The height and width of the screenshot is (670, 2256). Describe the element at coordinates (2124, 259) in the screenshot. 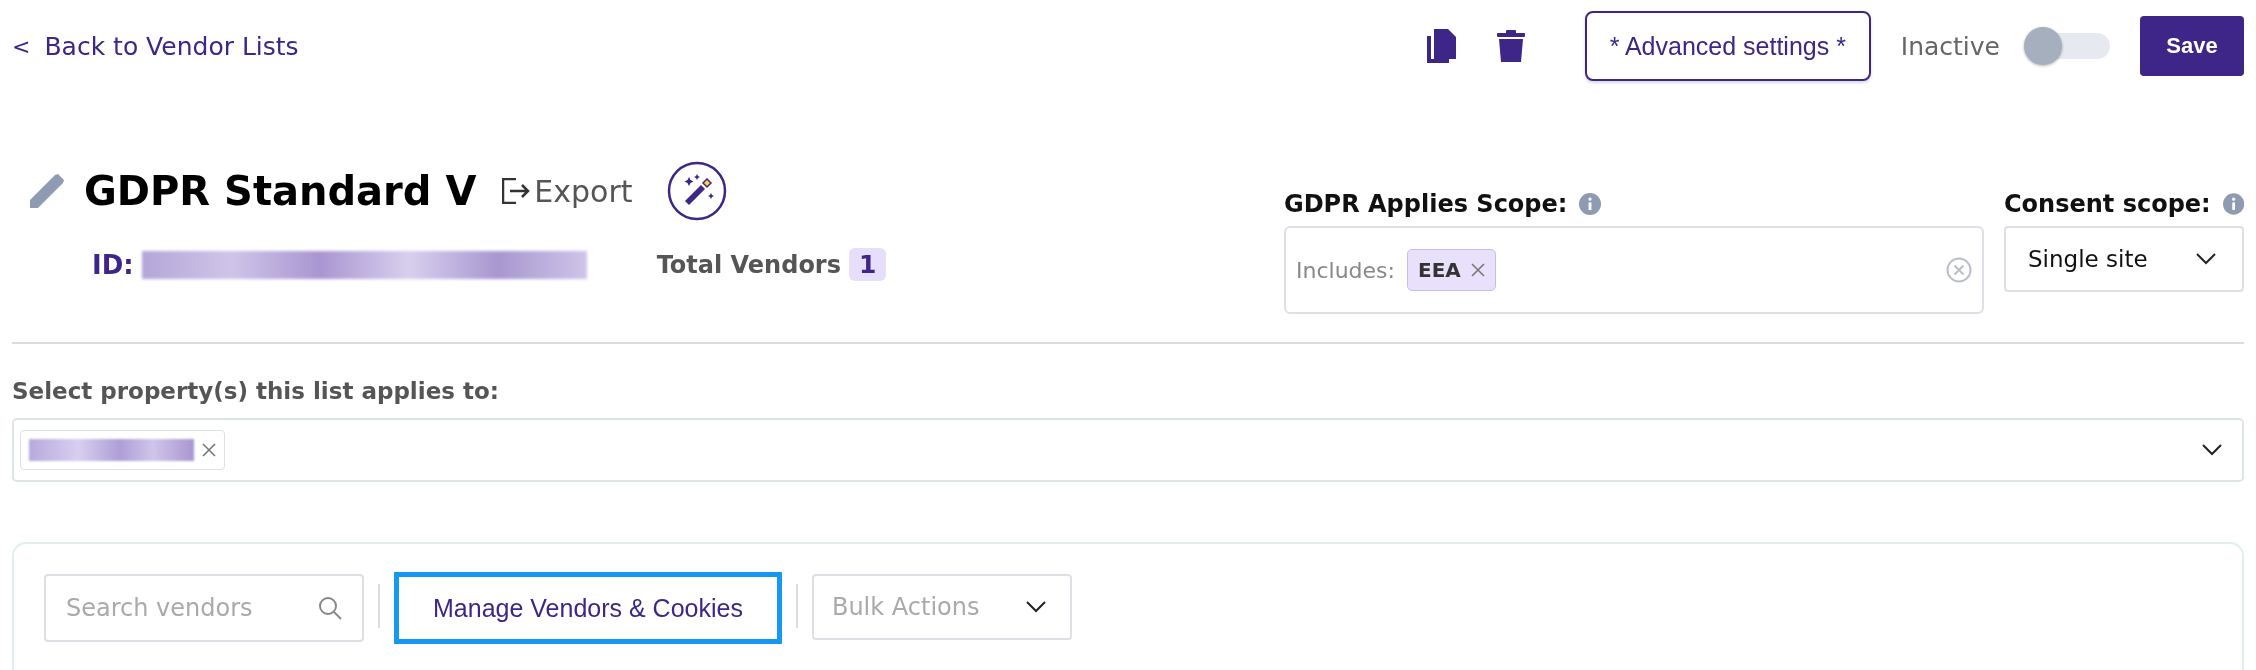

I see `consent-scope-dropdown: Single site` at that location.